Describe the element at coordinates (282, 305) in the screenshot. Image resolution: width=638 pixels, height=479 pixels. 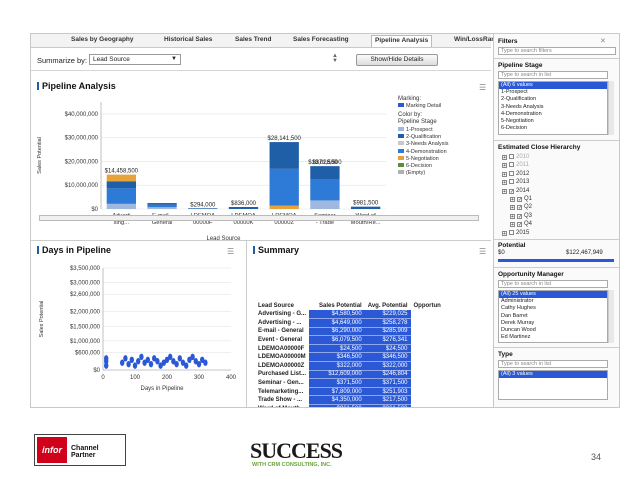
I see `summary-column-header: Lead Source` at that location.